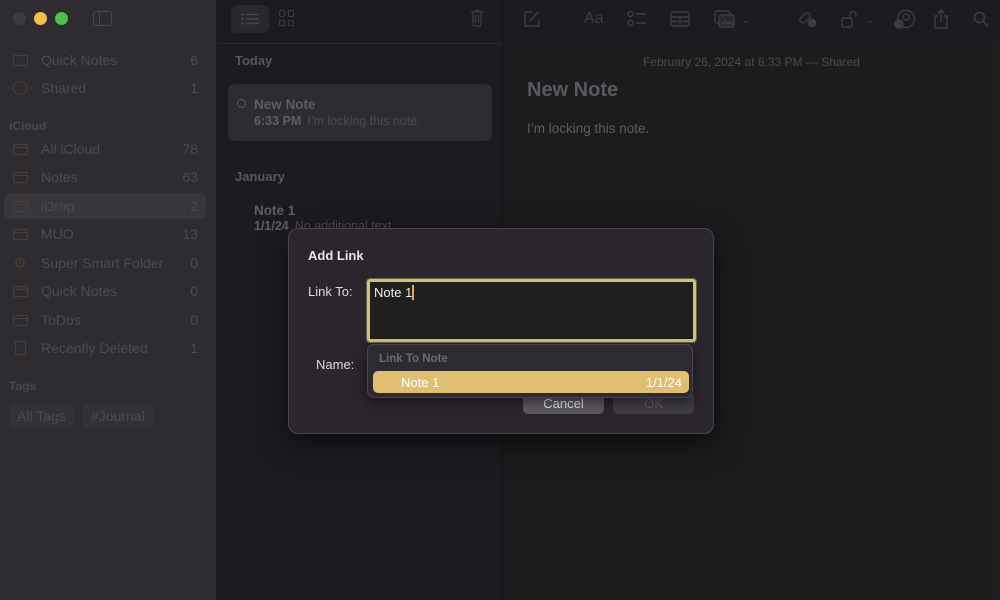 The height and width of the screenshot is (600, 1000). What do you see at coordinates (20, 348) in the screenshot?
I see `trash-icon` at bounding box center [20, 348].